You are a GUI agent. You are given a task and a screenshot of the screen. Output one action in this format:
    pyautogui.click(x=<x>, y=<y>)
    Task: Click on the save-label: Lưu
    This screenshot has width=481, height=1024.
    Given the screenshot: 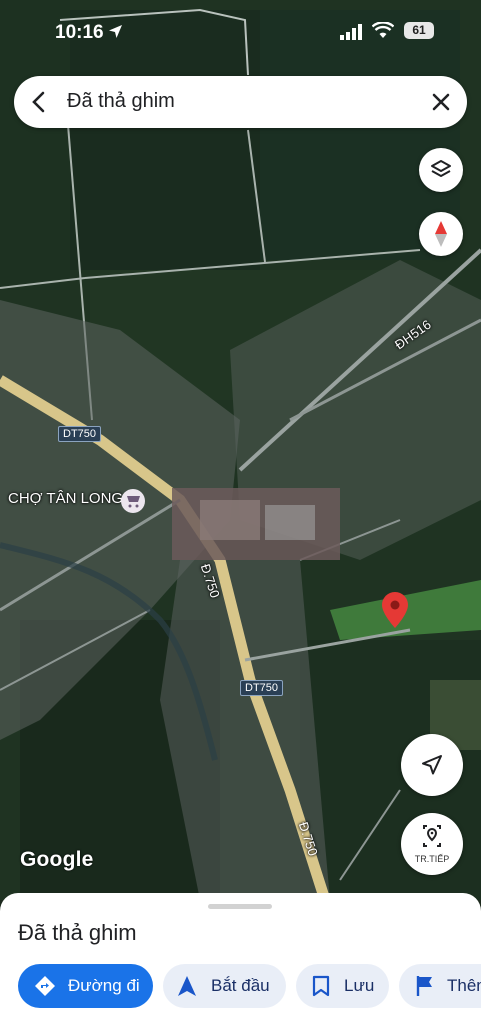 What is the action you would take?
    pyautogui.click(x=359, y=985)
    